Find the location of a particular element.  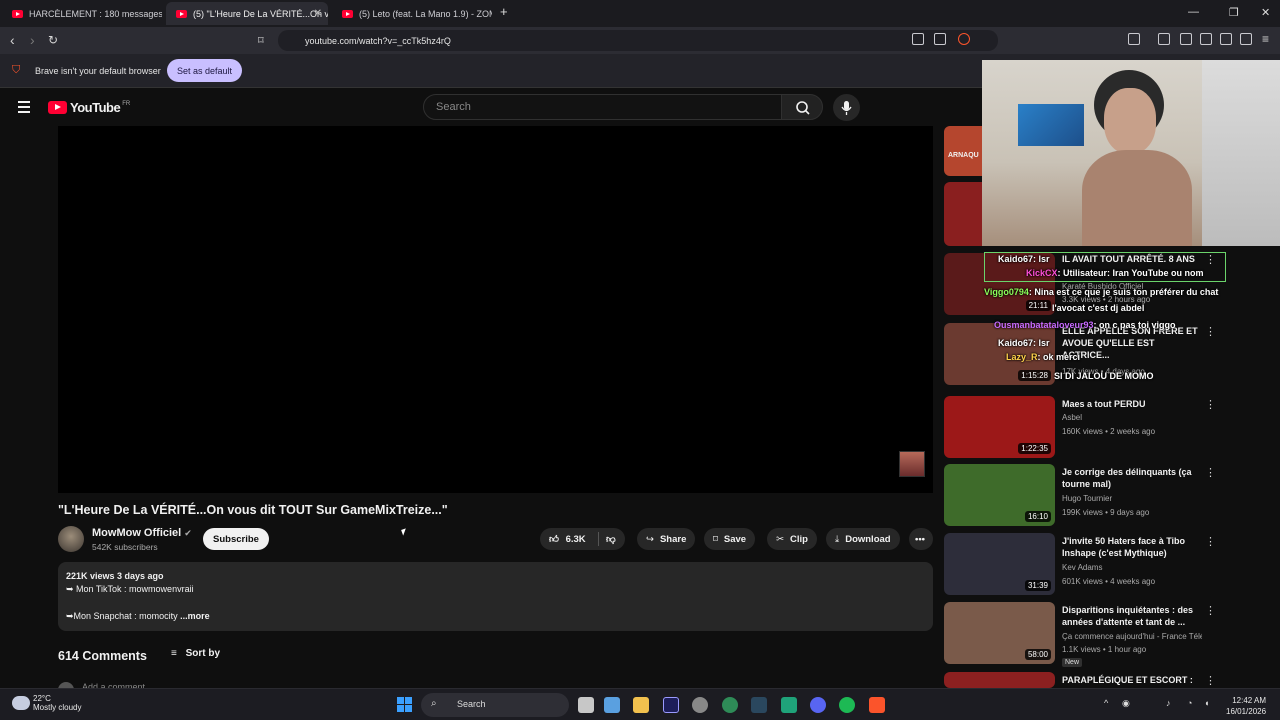

reload-icon: ↻ is located at coordinates (53, 40).